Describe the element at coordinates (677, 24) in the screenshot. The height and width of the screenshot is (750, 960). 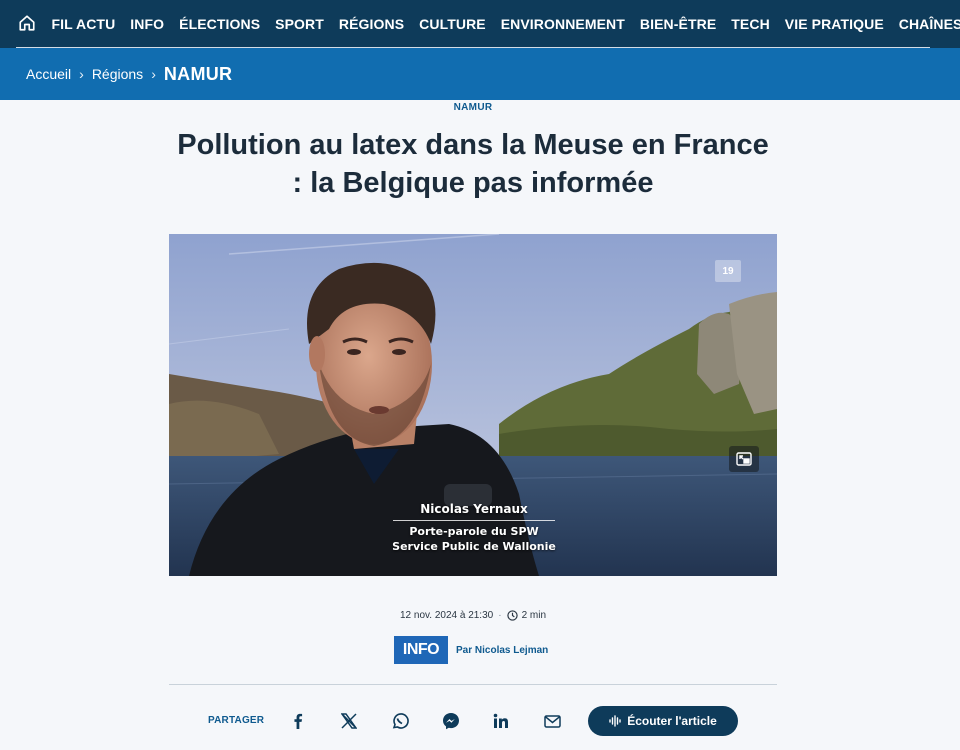
I see `nav-item-bien-etre: BIEN-ÊTRE` at that location.